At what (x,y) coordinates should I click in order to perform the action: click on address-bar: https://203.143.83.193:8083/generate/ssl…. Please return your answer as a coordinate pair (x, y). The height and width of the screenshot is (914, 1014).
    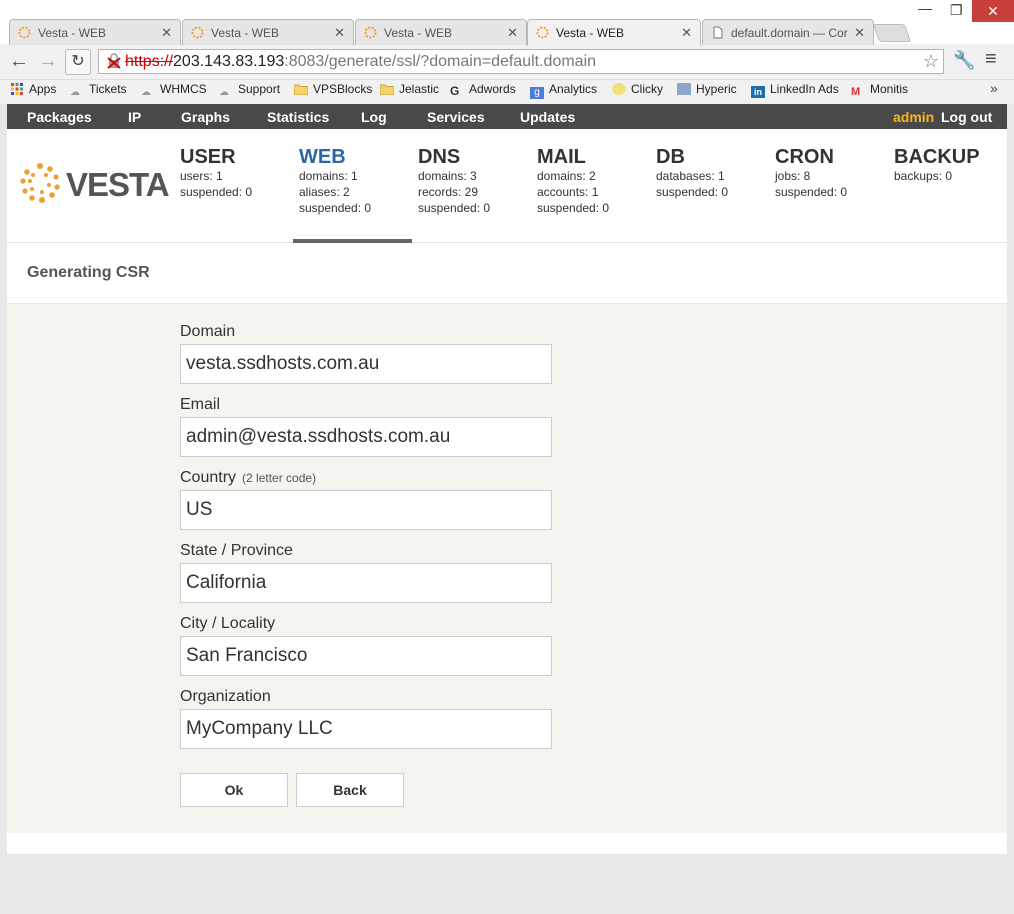
    Looking at the image, I should click on (521, 61).